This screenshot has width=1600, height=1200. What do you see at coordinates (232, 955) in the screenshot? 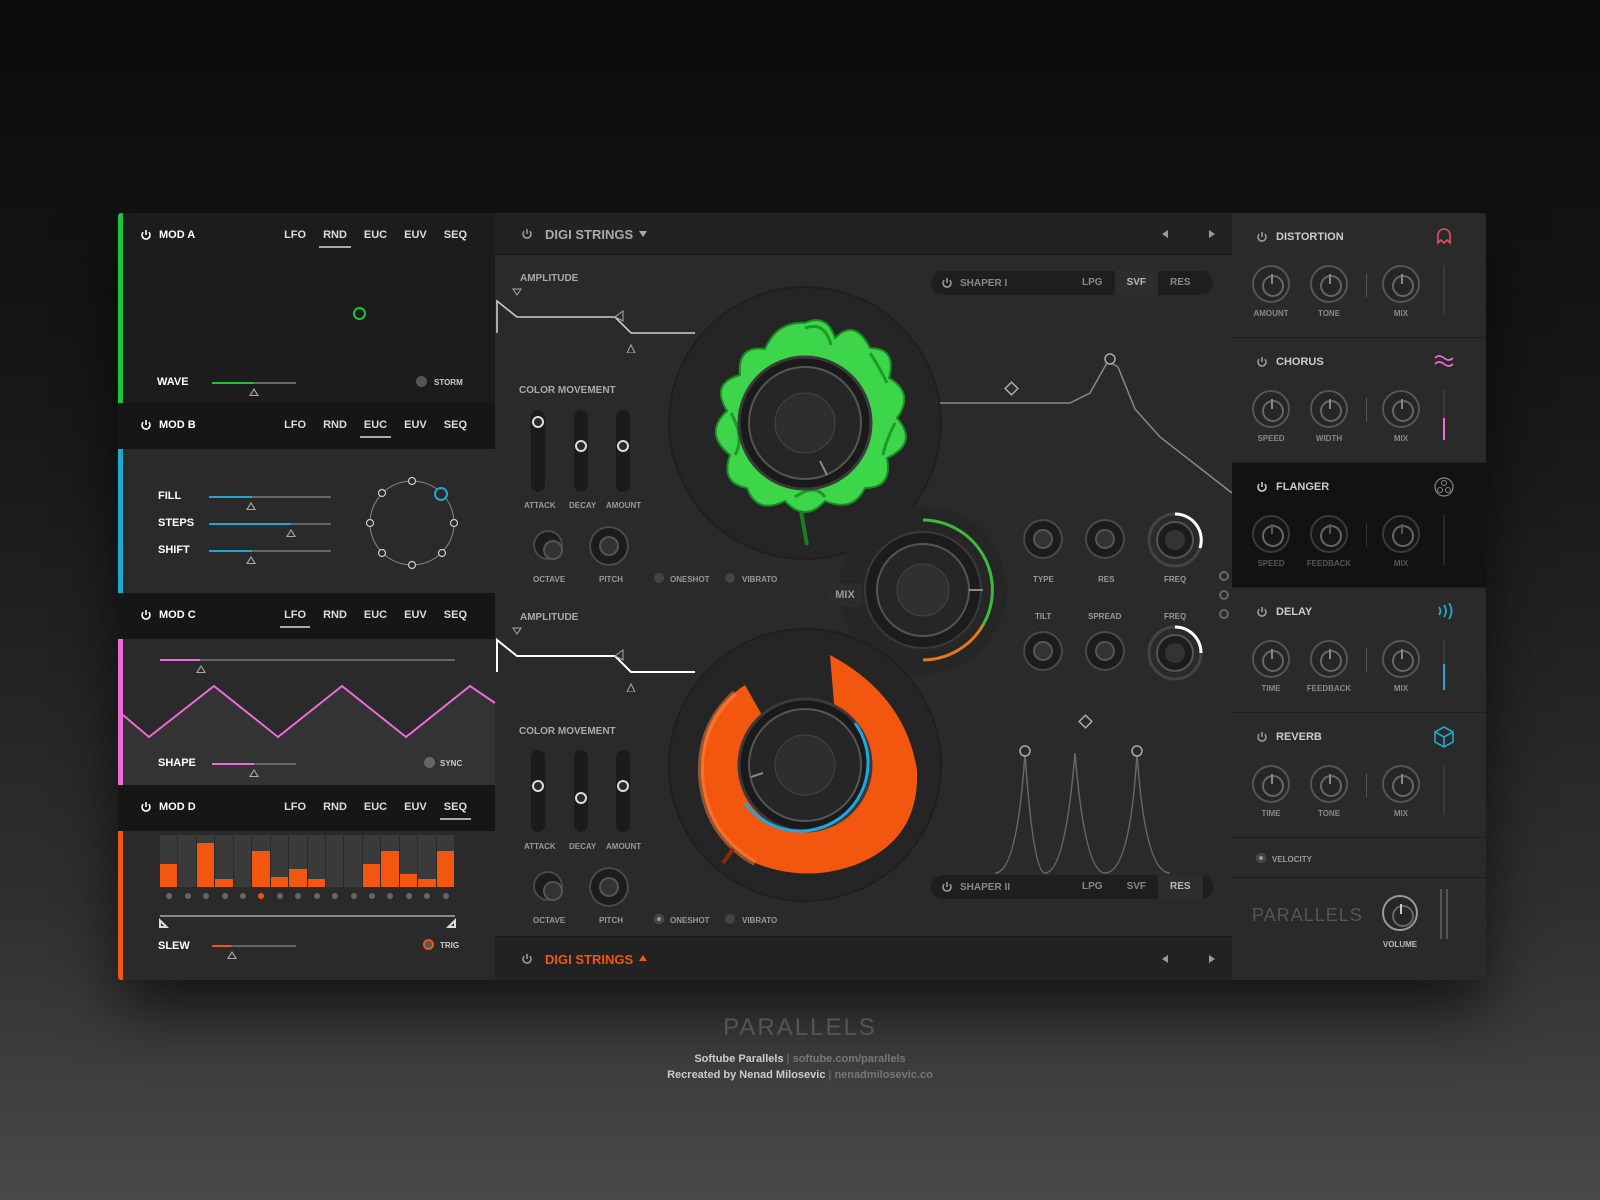
I see `slew-slider-handle` at bounding box center [232, 955].